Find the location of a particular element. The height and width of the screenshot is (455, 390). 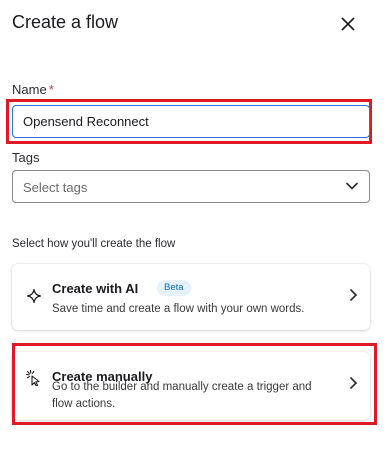

beta-badge: Beta is located at coordinates (174, 288).